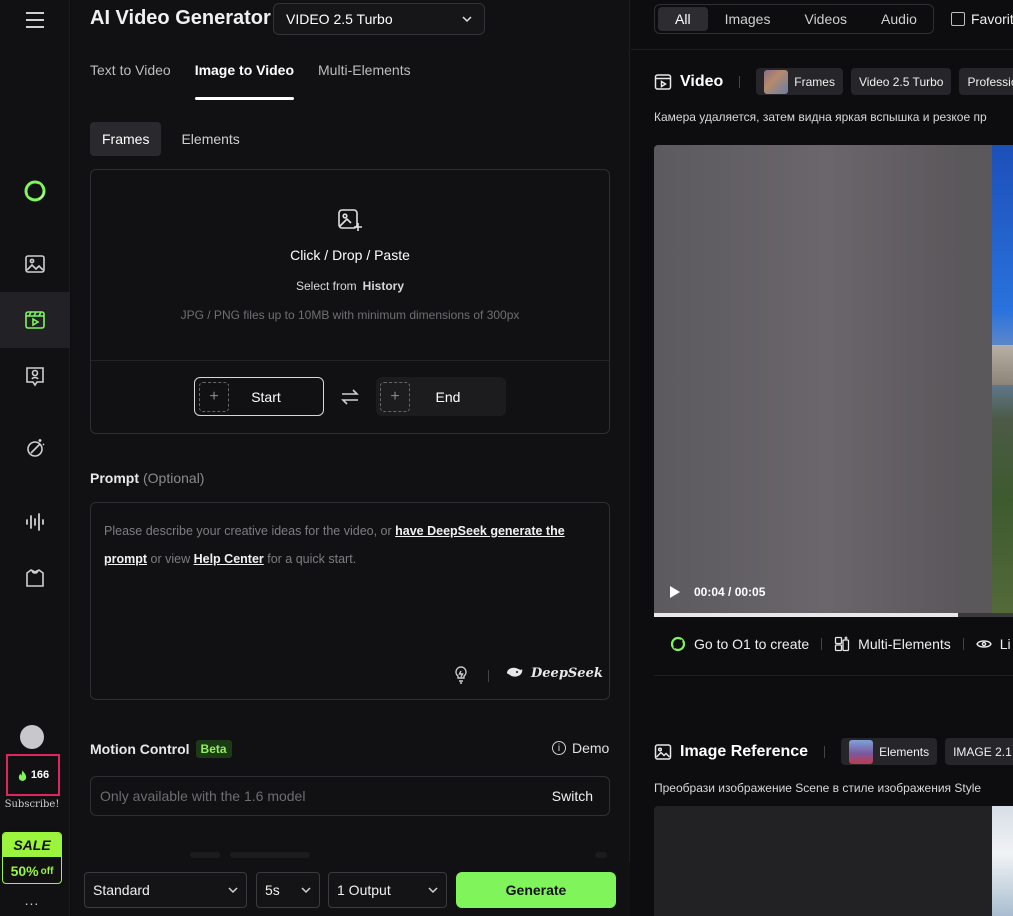  I want to click on play-icon, so click(675, 592).